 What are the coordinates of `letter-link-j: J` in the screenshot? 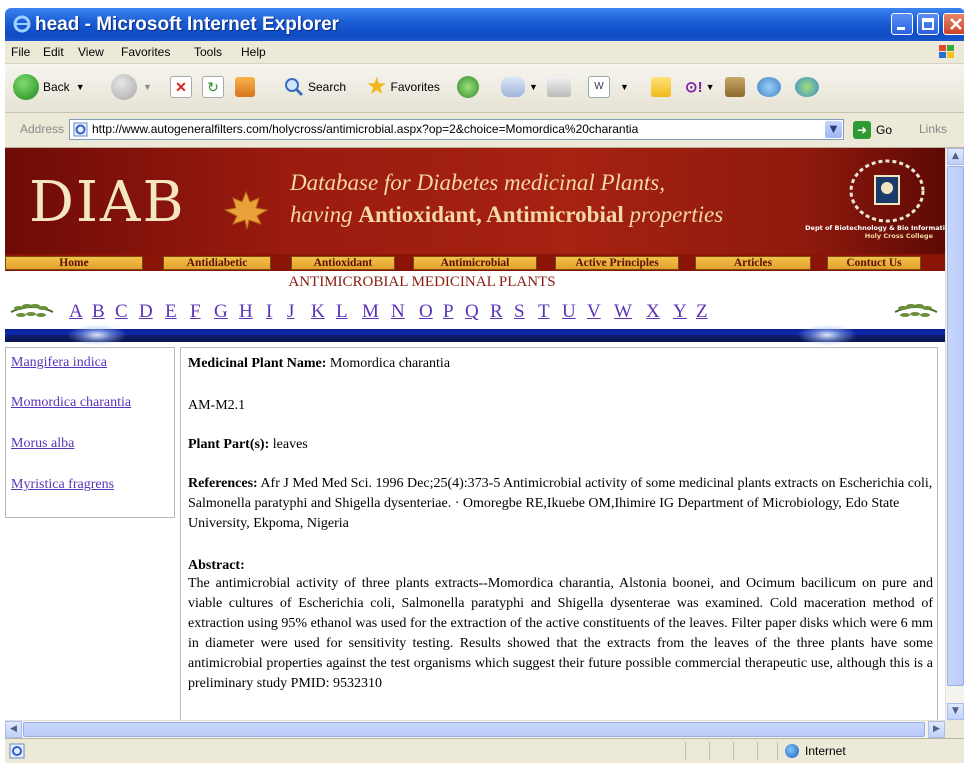 It's located at (290, 312).